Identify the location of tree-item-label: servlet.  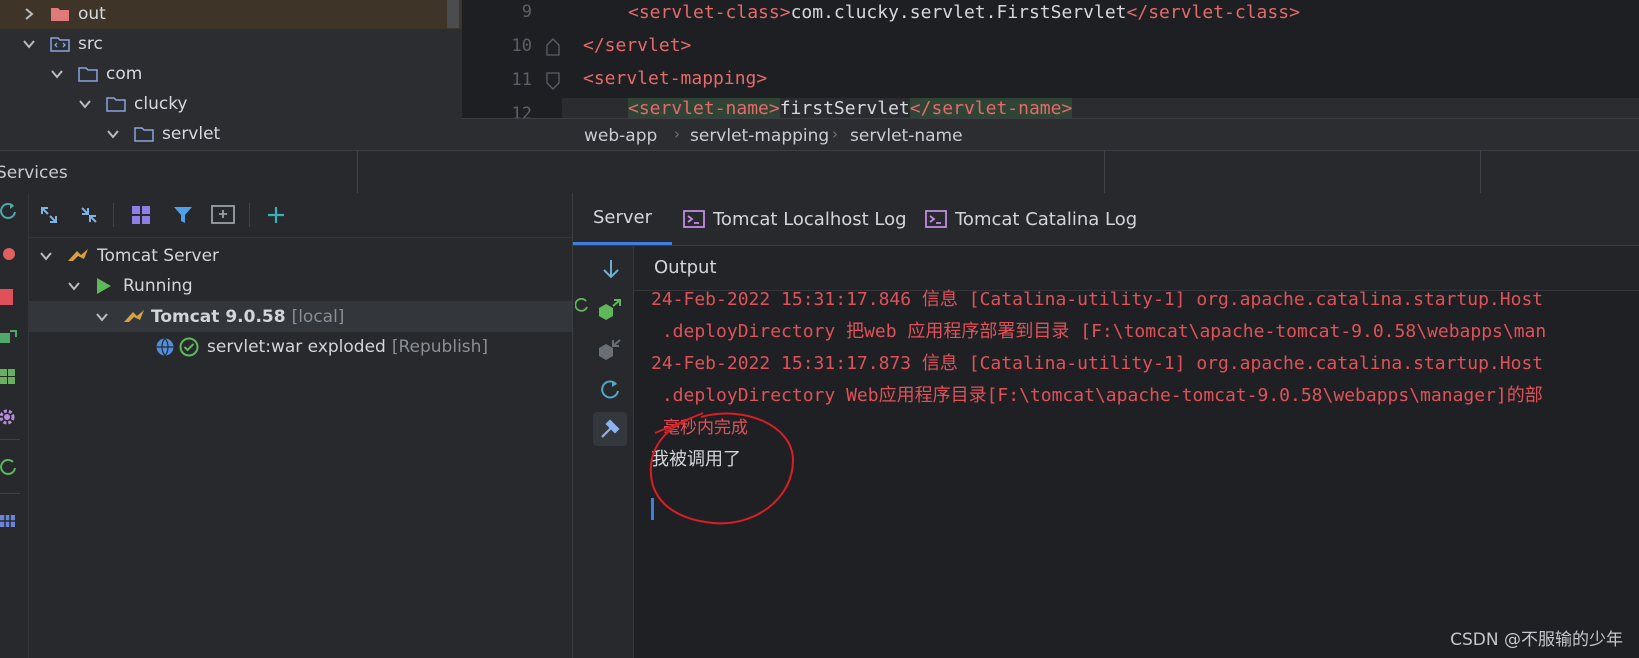
(191, 133).